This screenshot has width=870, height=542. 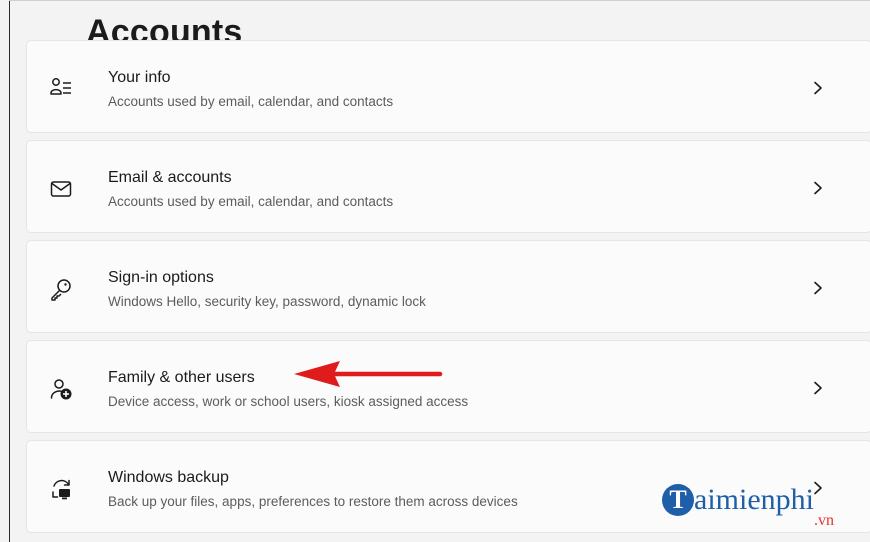 What do you see at coordinates (754, 499) in the screenshot?
I see `watermark-text: aimienphi` at bounding box center [754, 499].